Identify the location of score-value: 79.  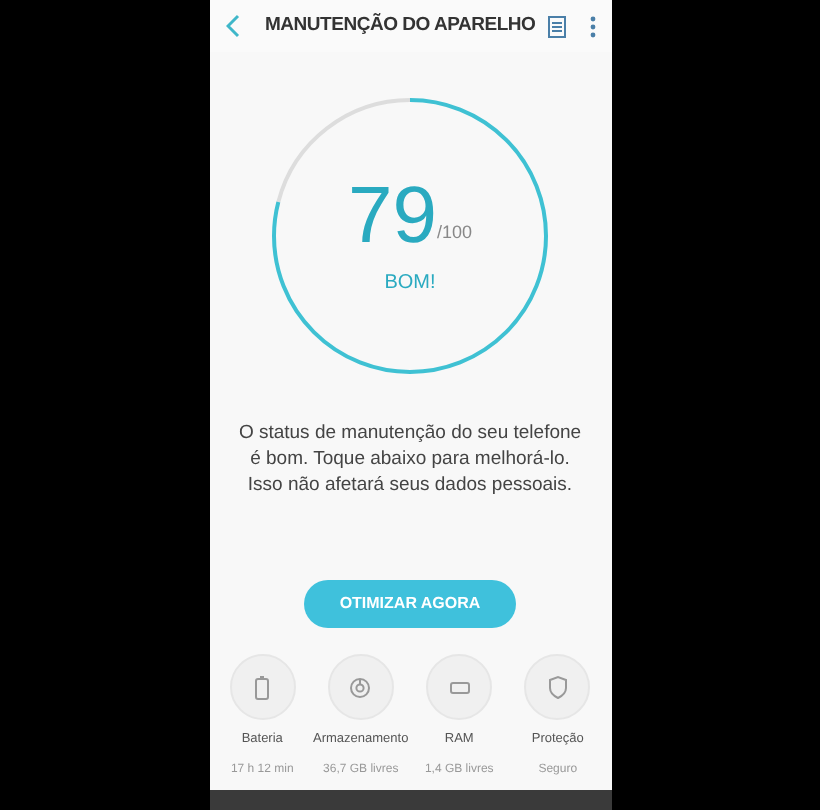
(392, 215).